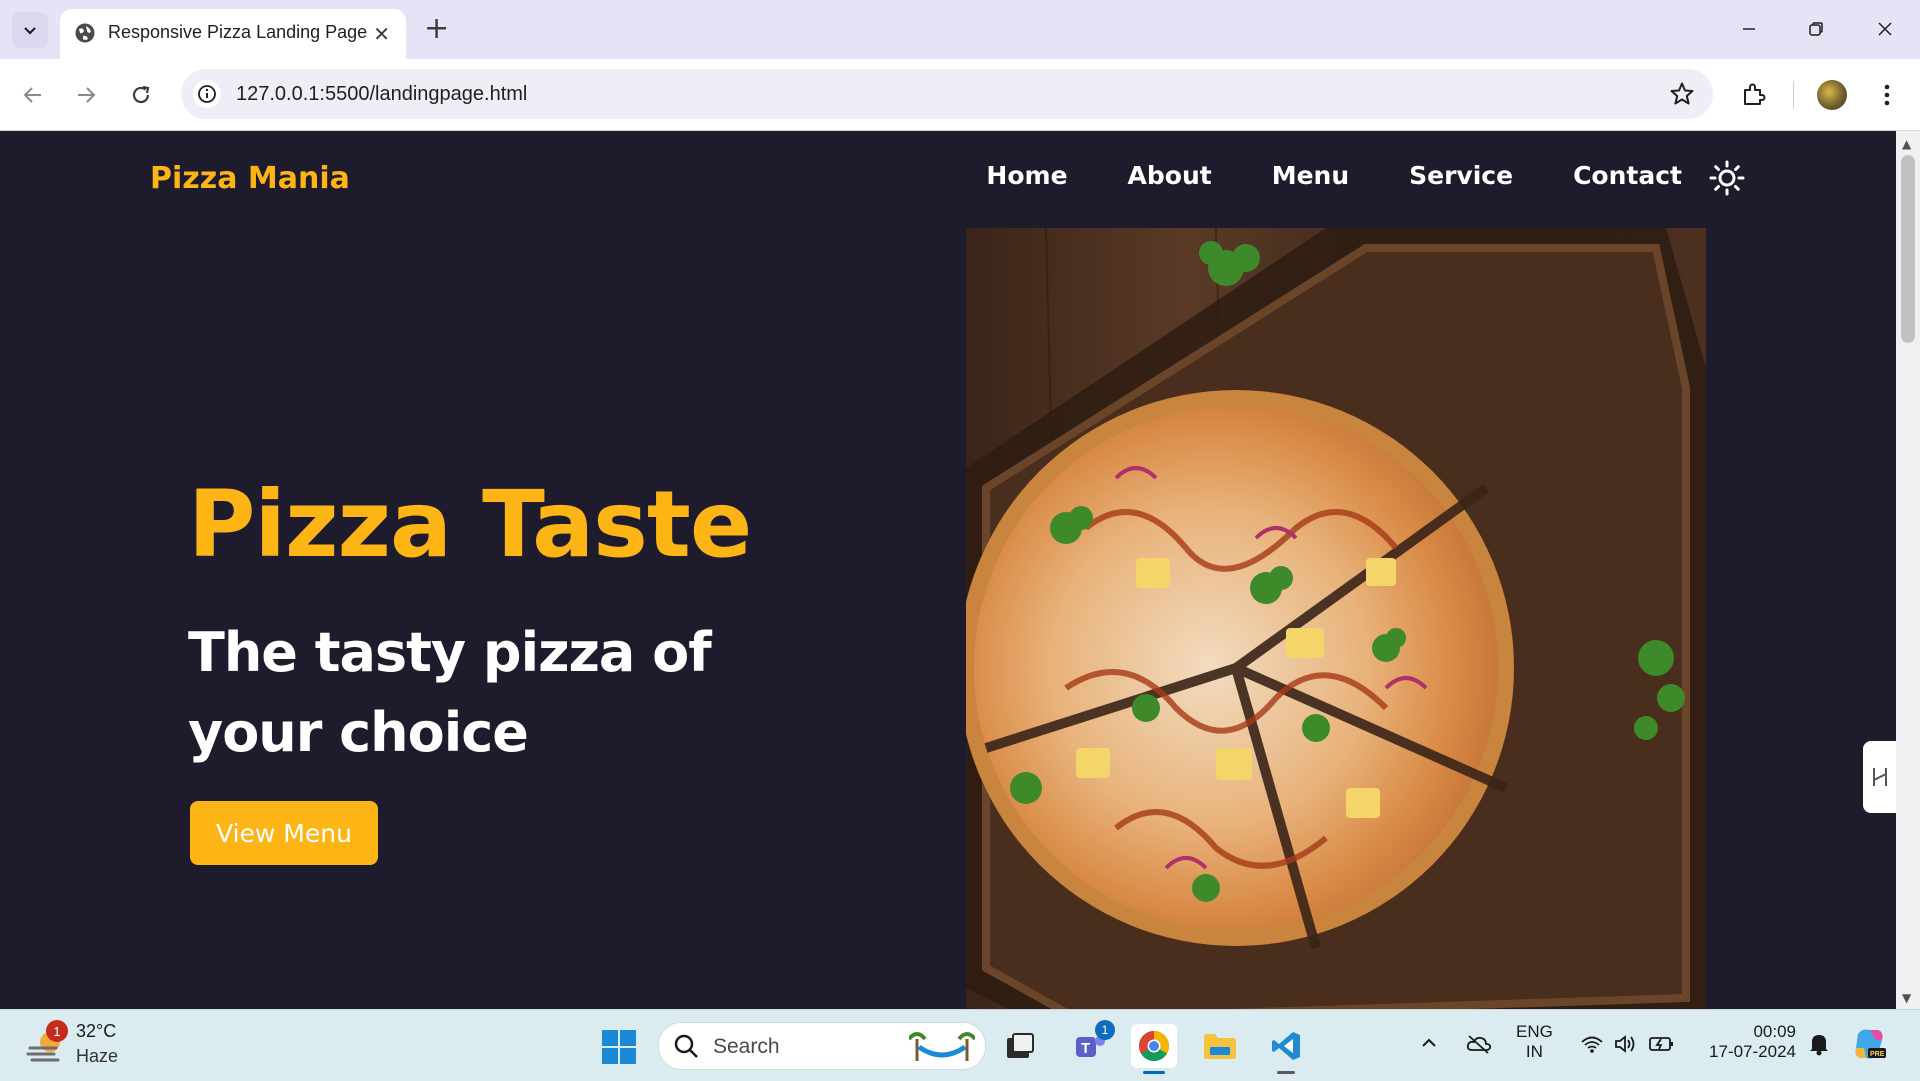 This screenshot has height=1081, width=1920. I want to click on chevron-up-icon, so click(1429, 1045).